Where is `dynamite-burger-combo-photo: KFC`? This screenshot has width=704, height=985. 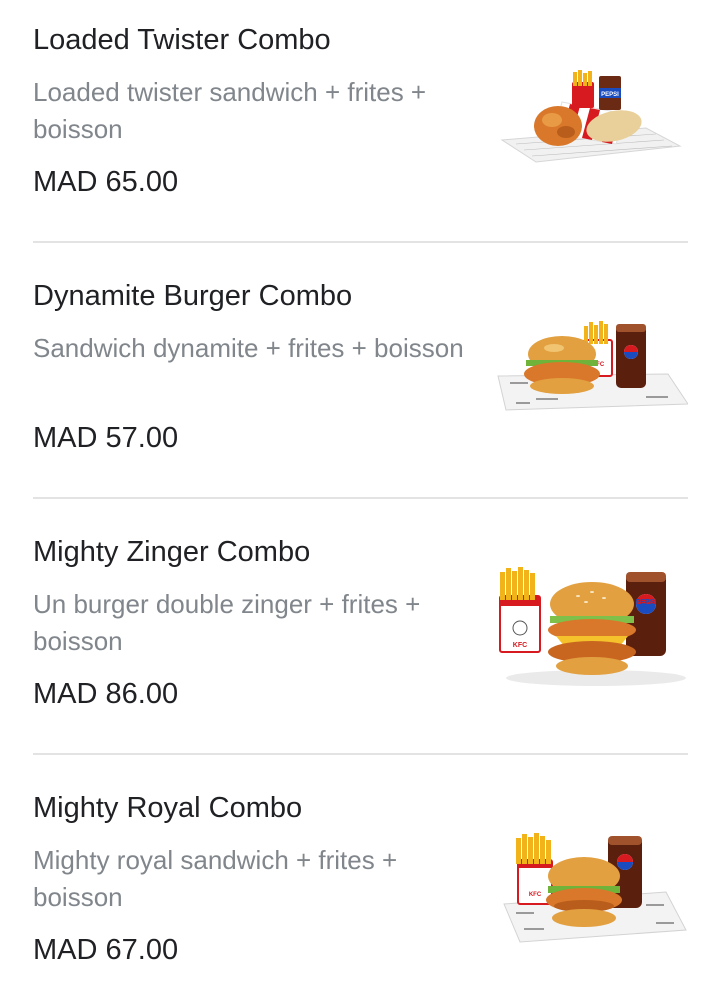 dynamite-burger-combo-photo: KFC is located at coordinates (592, 374).